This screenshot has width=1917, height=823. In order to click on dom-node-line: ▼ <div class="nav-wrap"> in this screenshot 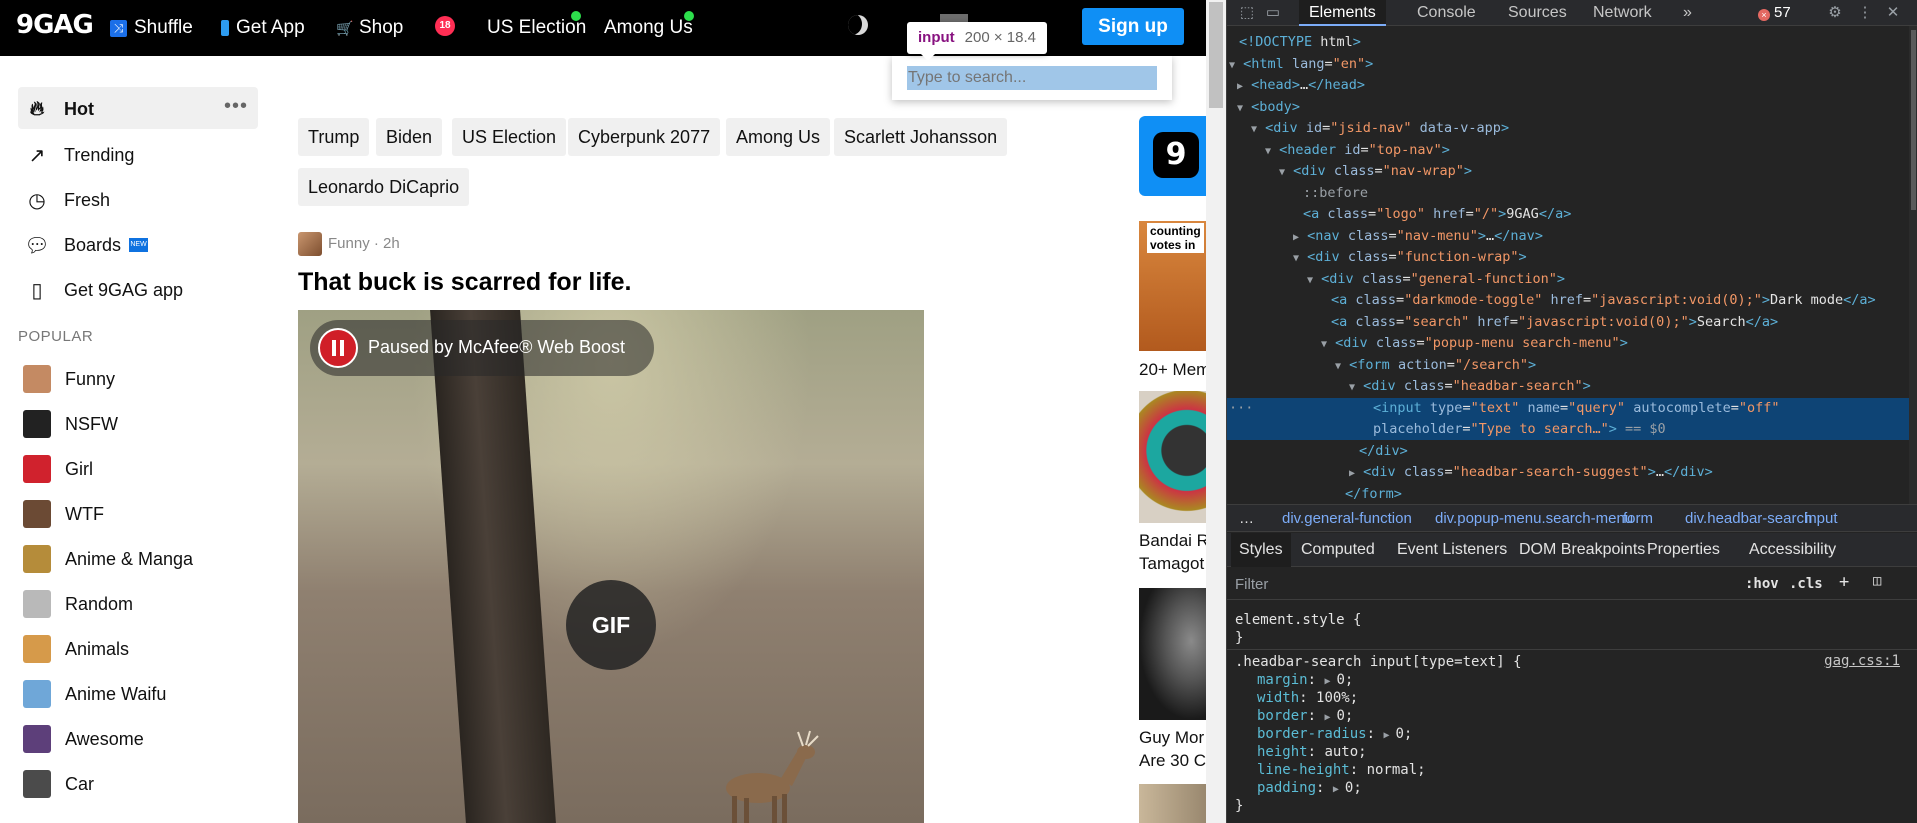, I will do `click(1568, 171)`.